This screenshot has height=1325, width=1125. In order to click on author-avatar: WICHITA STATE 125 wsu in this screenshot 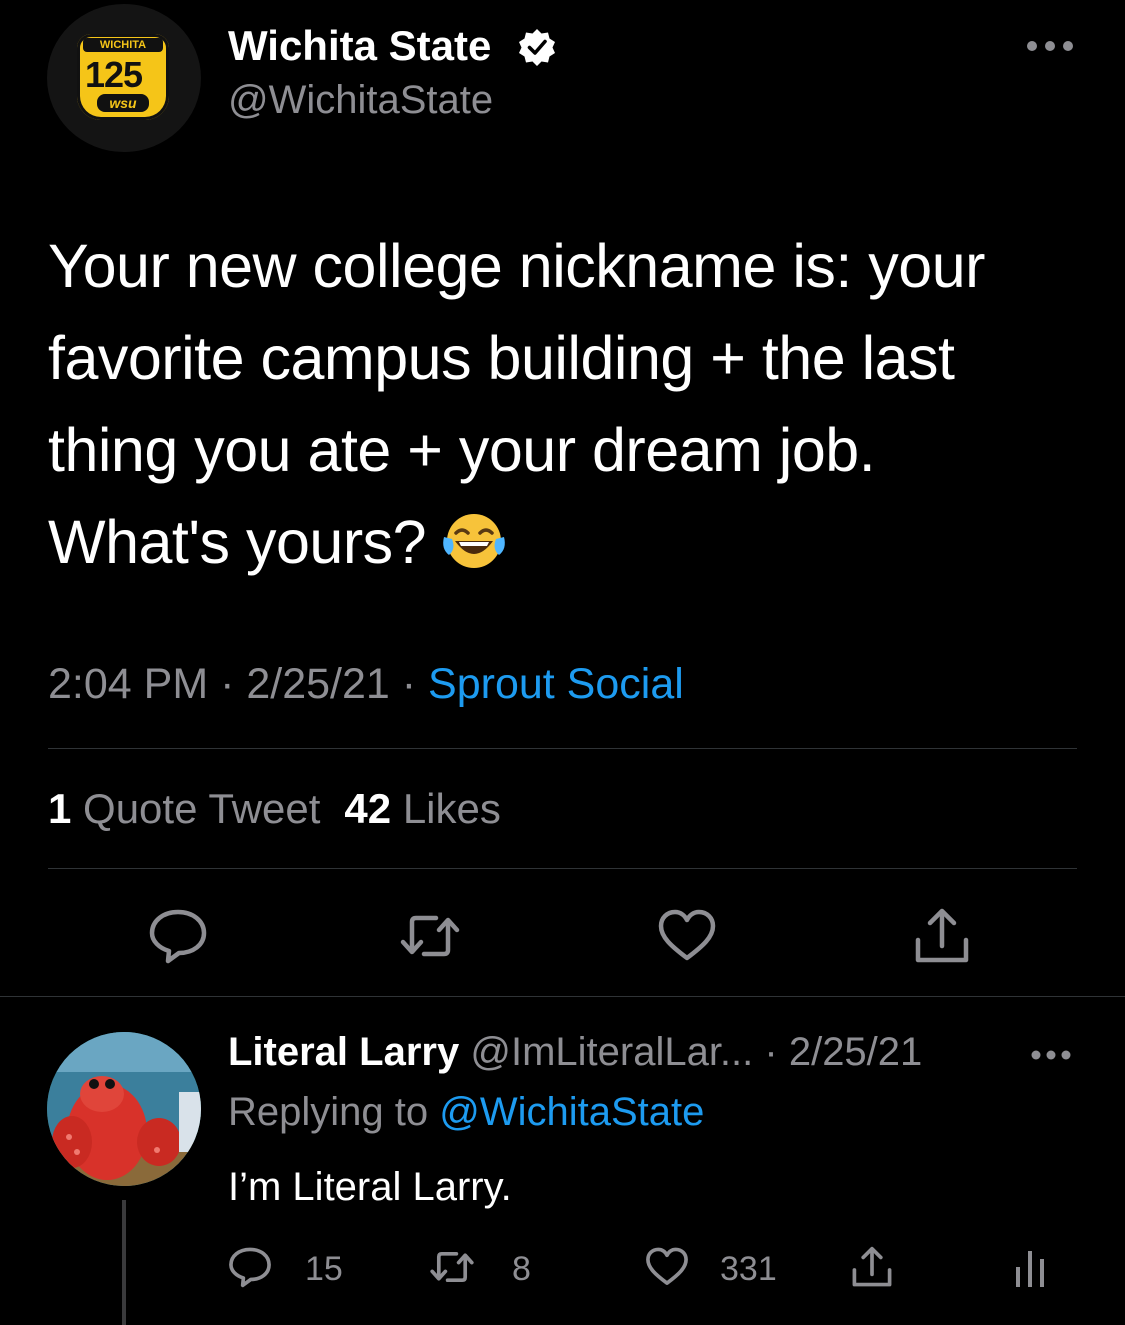, I will do `click(124, 78)`.